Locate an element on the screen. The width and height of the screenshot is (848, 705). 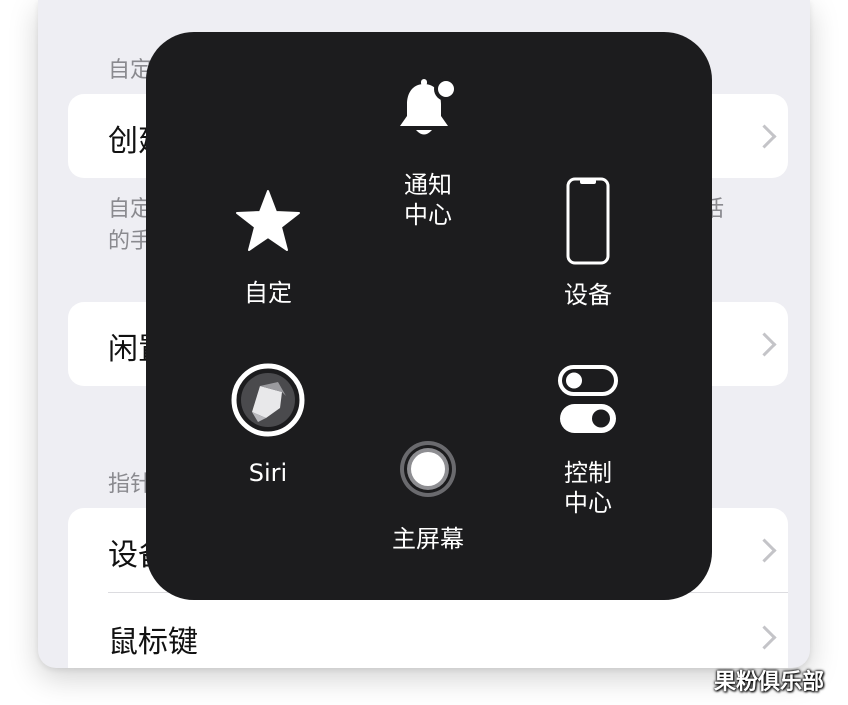
menu-label-custom: 自定 is located at coordinates (268, 293).